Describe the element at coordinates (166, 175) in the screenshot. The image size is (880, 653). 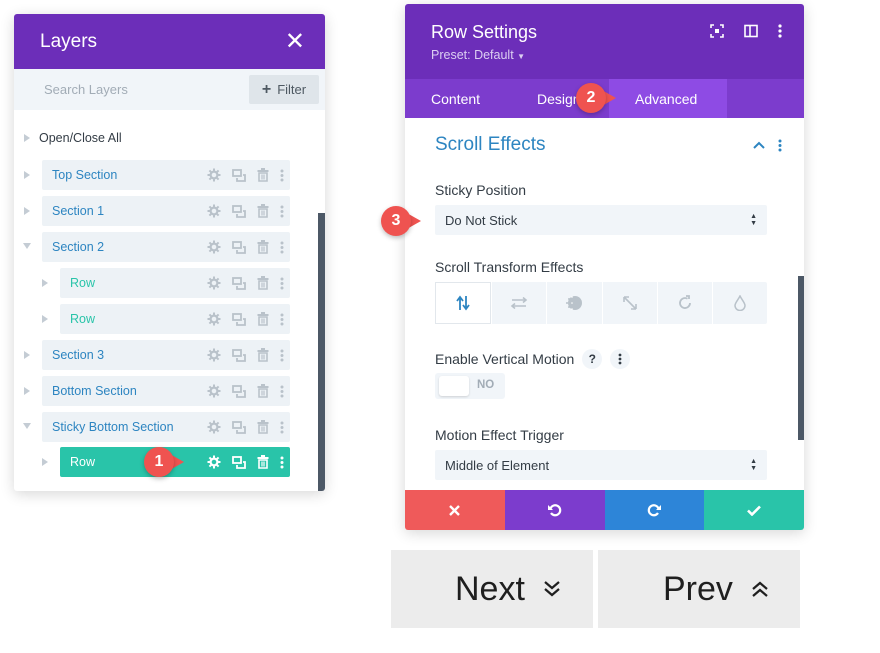
I see `layer-item: Top Section` at that location.